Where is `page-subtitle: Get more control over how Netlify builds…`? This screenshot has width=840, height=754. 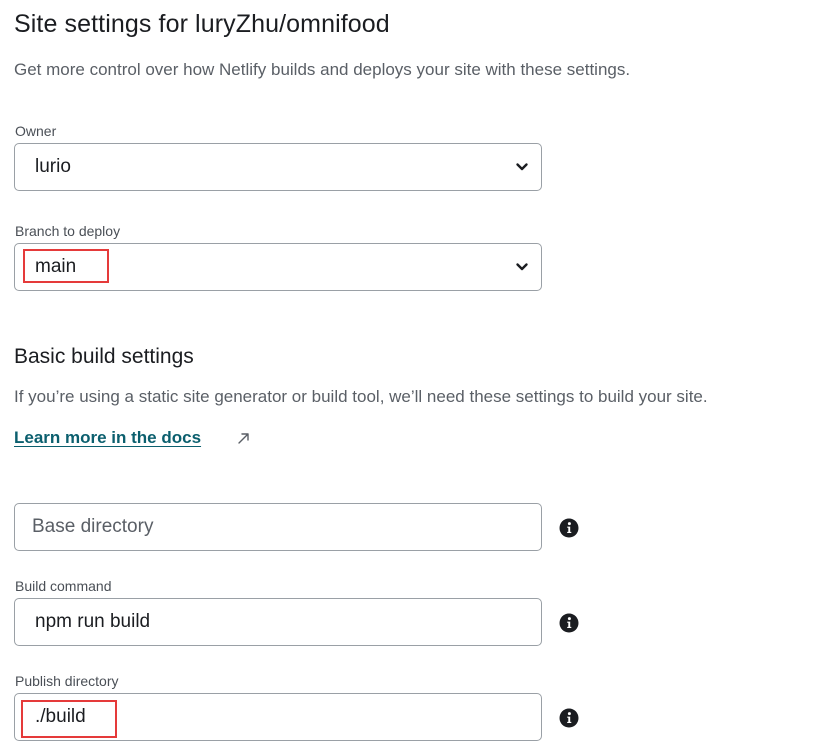 page-subtitle: Get more control over how Netlify builds… is located at coordinates (322, 69).